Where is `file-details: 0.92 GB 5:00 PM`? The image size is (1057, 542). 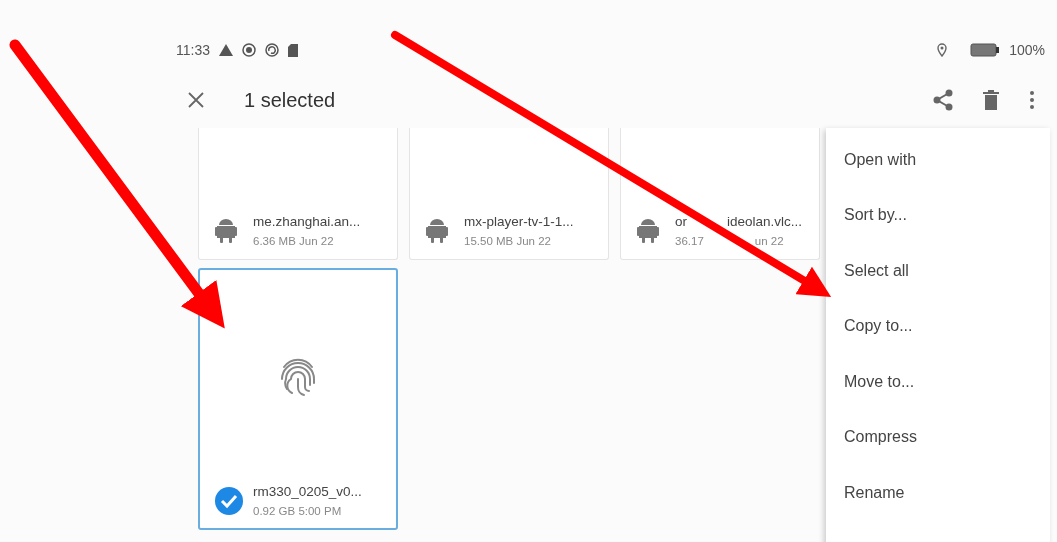
file-details: 0.92 GB 5:00 PM is located at coordinates (298, 511).